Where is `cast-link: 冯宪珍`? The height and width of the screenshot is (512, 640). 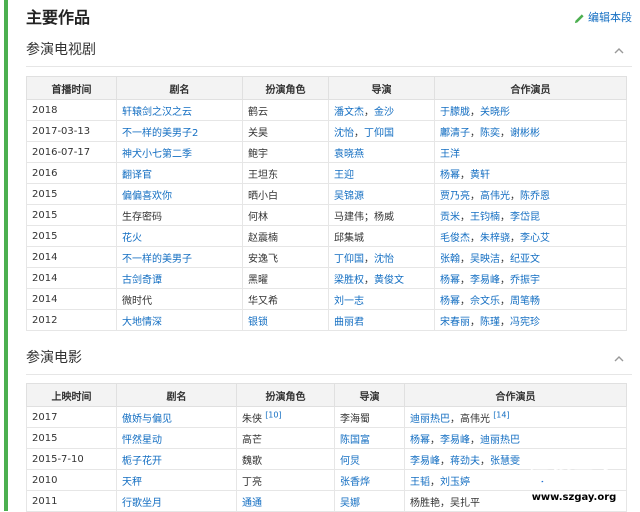
cast-link: 冯宪珍 is located at coordinates (525, 322).